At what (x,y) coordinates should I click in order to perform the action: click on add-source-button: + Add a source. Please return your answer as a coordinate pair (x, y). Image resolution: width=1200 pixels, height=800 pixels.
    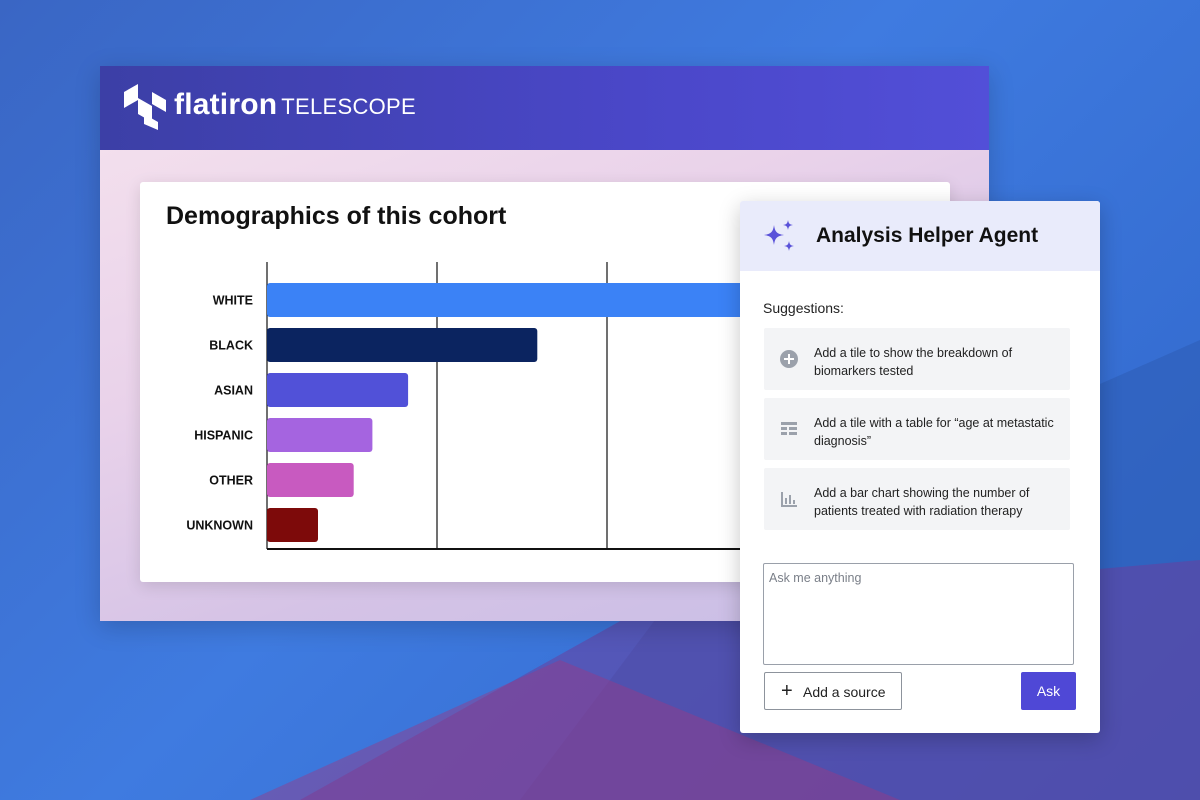
    Looking at the image, I should click on (833, 691).